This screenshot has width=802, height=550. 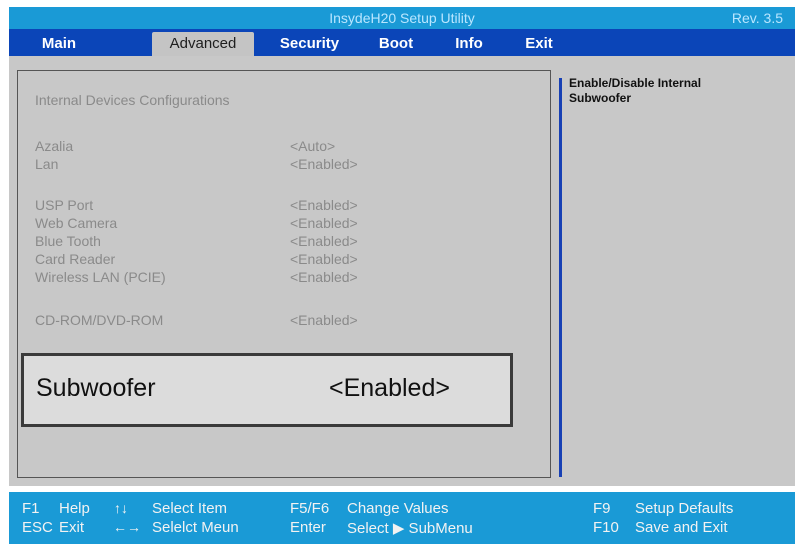 I want to click on setting-label: Wireless LAN (PCIE), so click(x=100, y=277).